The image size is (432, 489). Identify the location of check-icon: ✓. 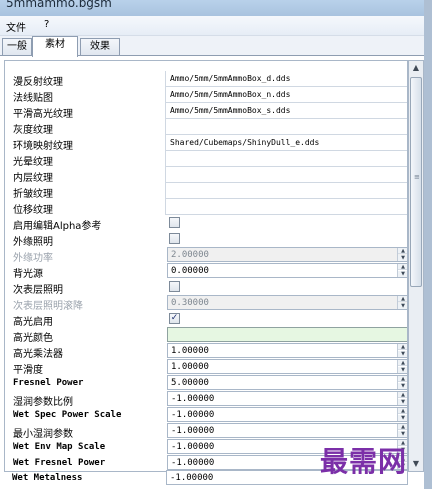
(174, 318).